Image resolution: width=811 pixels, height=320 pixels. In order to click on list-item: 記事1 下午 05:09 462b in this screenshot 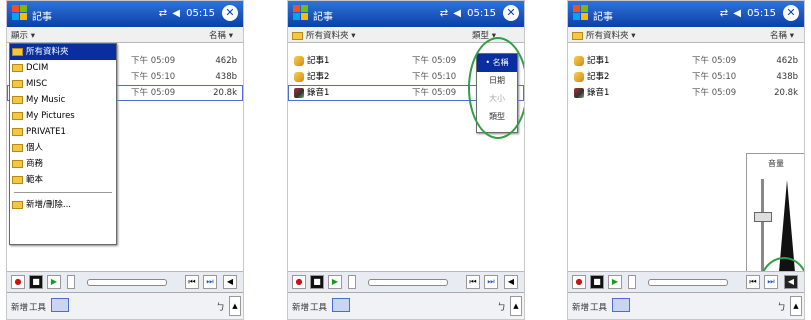, I will do `click(686, 61)`.